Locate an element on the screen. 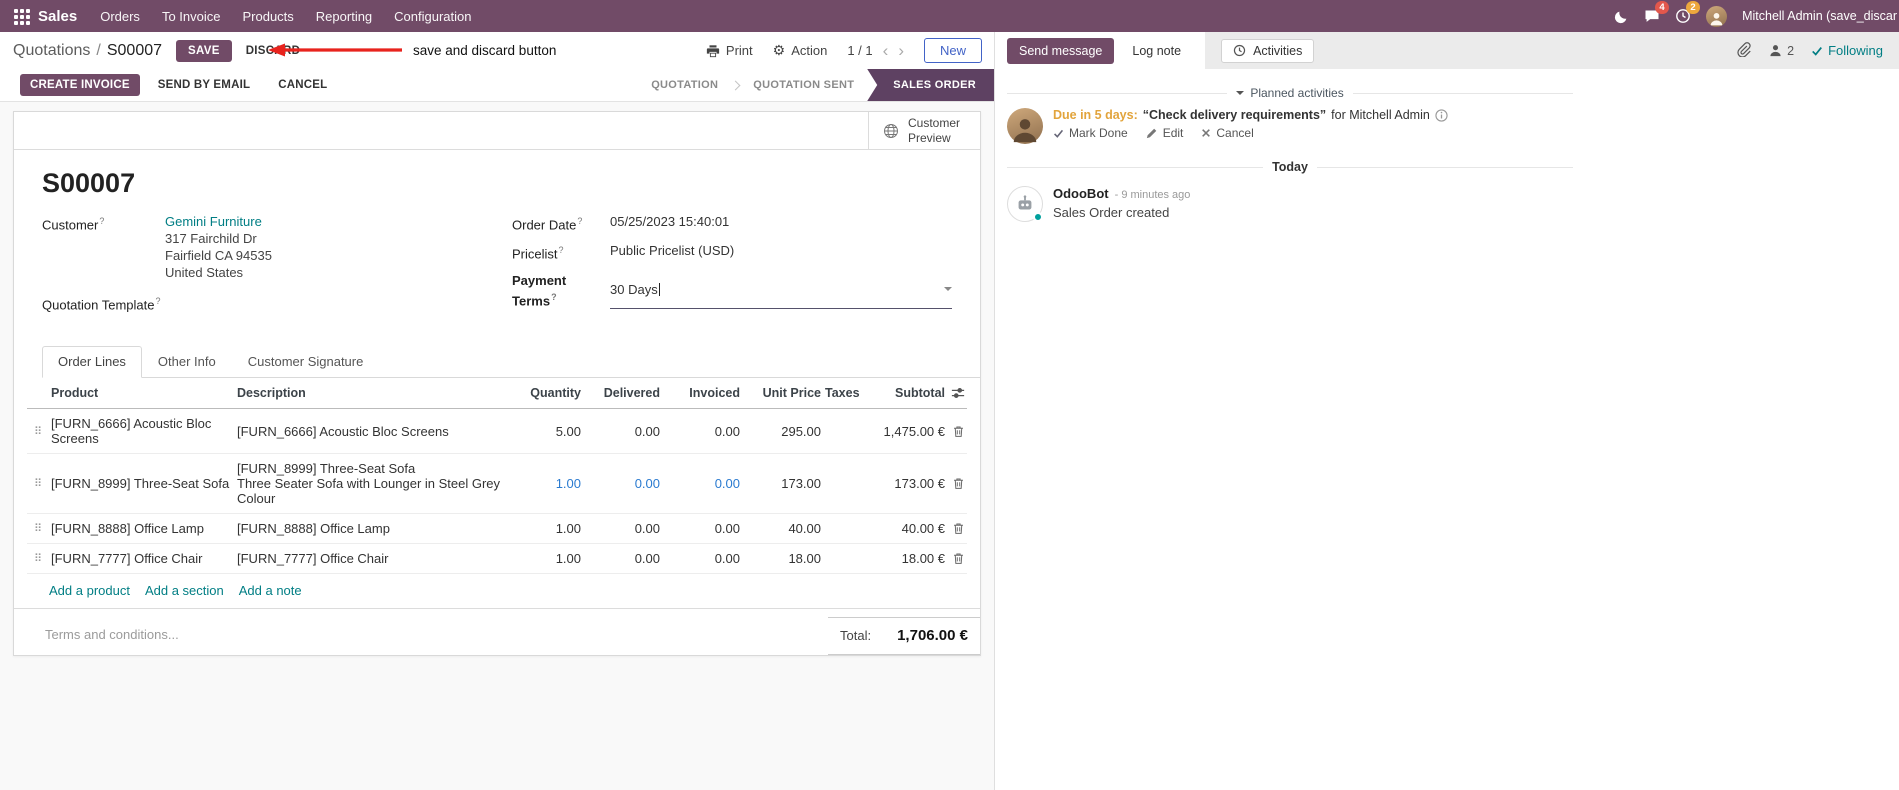 The image size is (1899, 790). create-invoice-button: CREATE INVOICE is located at coordinates (80, 85).